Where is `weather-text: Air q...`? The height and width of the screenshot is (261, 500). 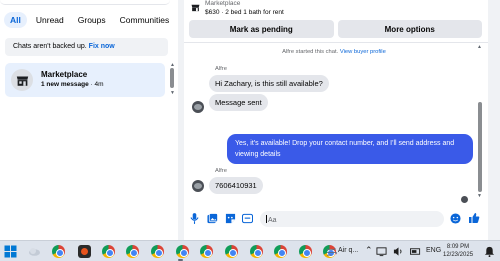
weather-text: Air q... is located at coordinates (348, 250).